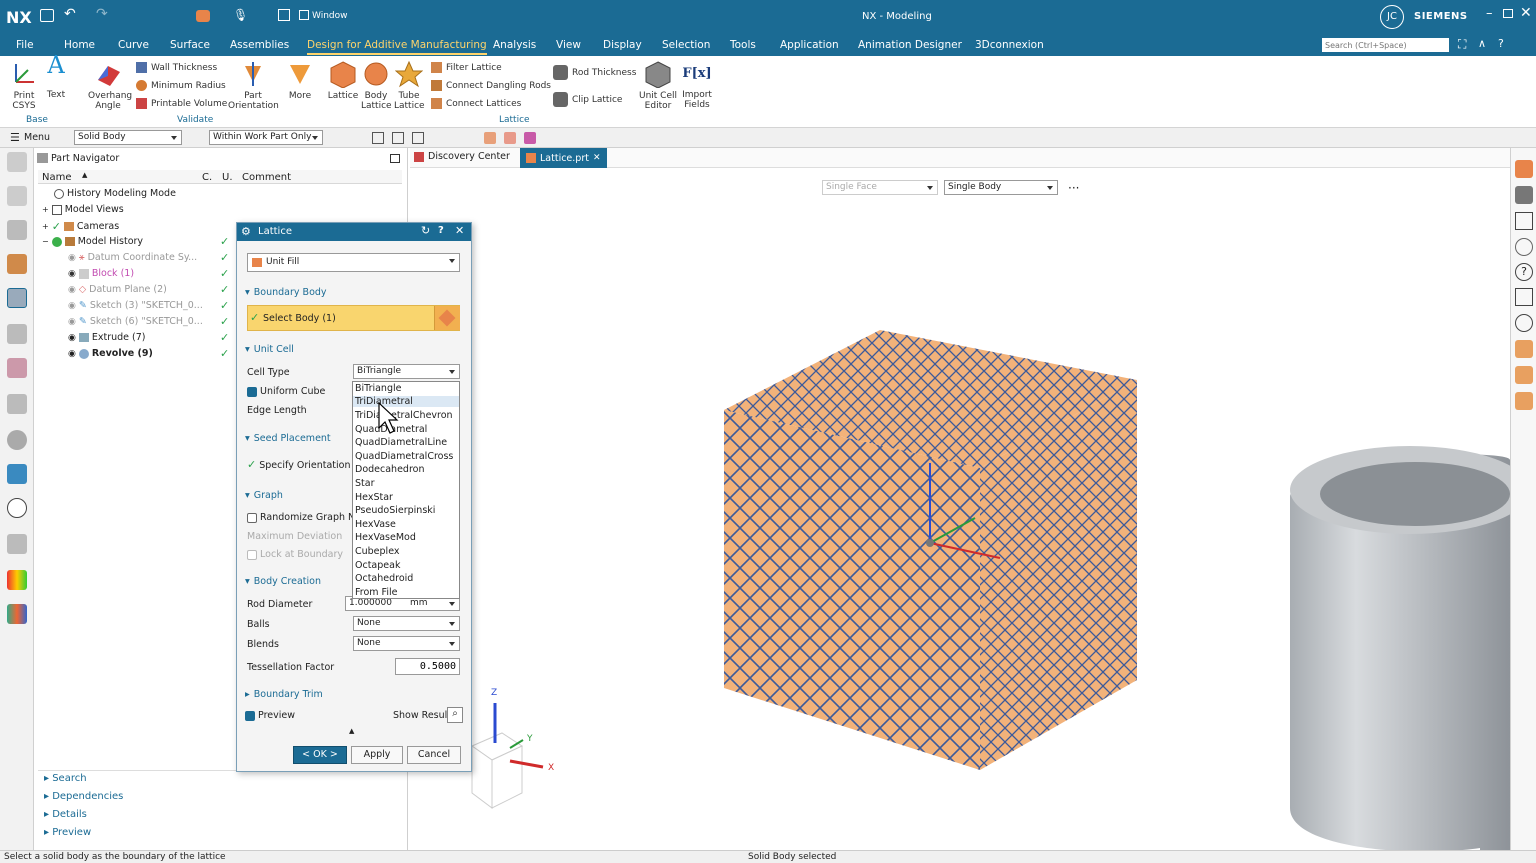 This screenshot has width=1536, height=863. Describe the element at coordinates (378, 388) in the screenshot. I see `cell-option: BiTriangle` at that location.